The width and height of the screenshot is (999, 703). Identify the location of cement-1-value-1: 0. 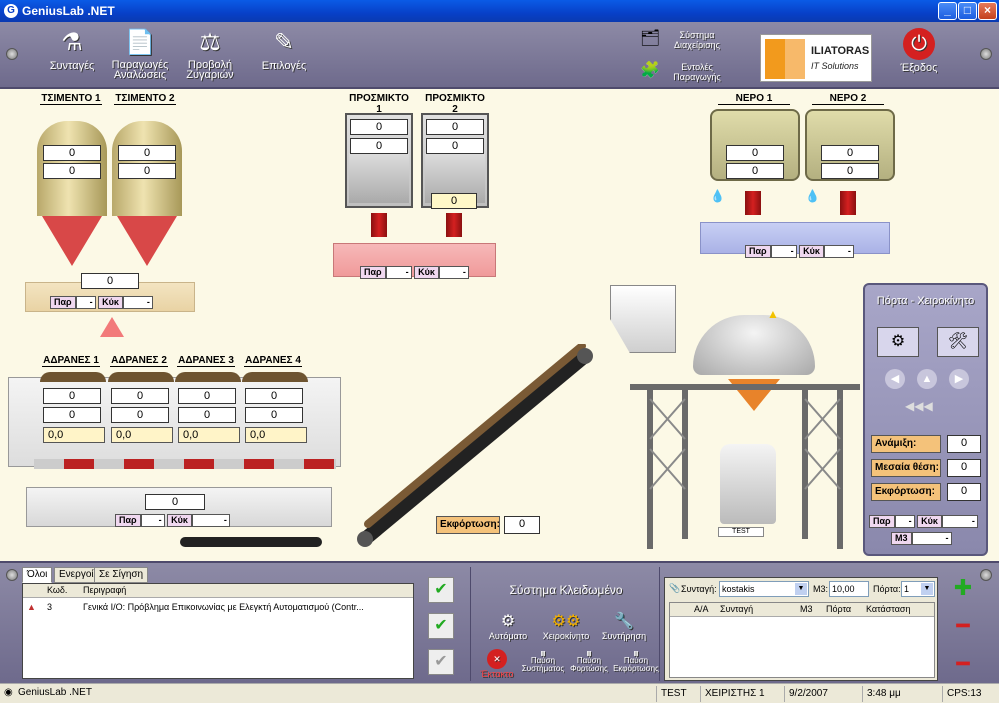
(72, 153).